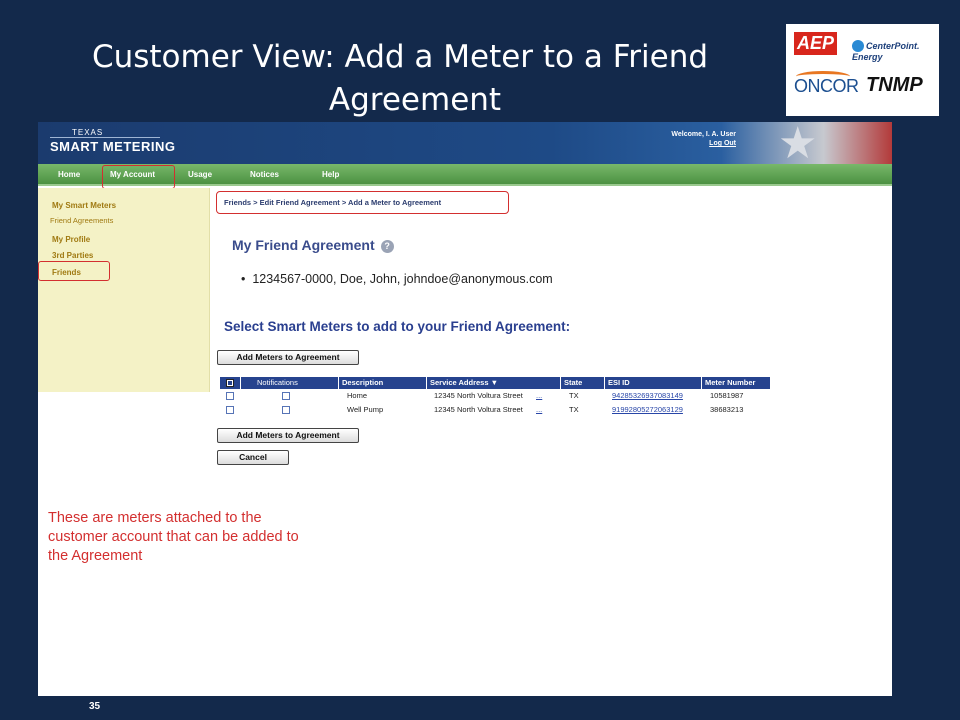 This screenshot has height=720, width=960. Describe the element at coordinates (400, 57) in the screenshot. I see `slide-title-line-1: Customer View: Add a Meter to a Friend` at that location.